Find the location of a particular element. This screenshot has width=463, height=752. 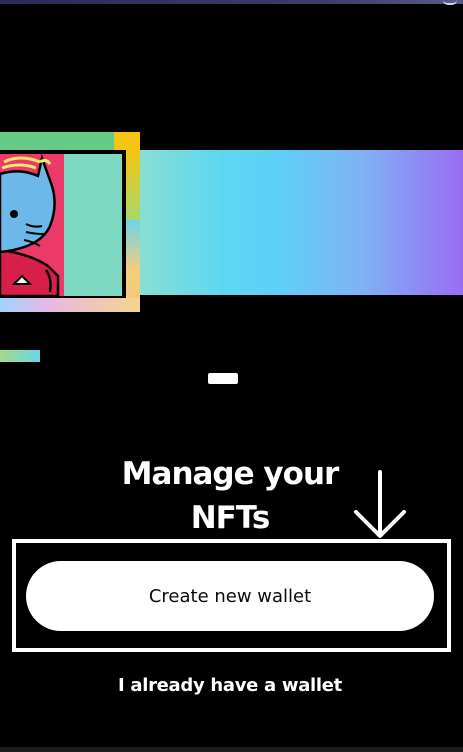

frame-top-edge is located at coordinates (57, 141).